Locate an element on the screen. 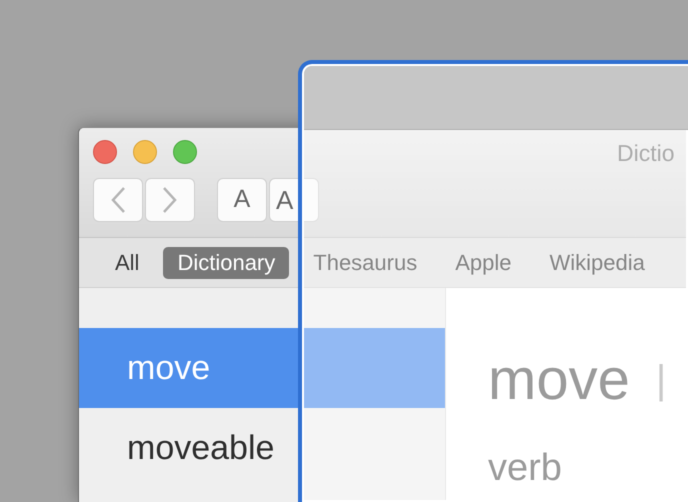 This screenshot has height=502, width=688. word-list-item: moveable is located at coordinates (262, 448).